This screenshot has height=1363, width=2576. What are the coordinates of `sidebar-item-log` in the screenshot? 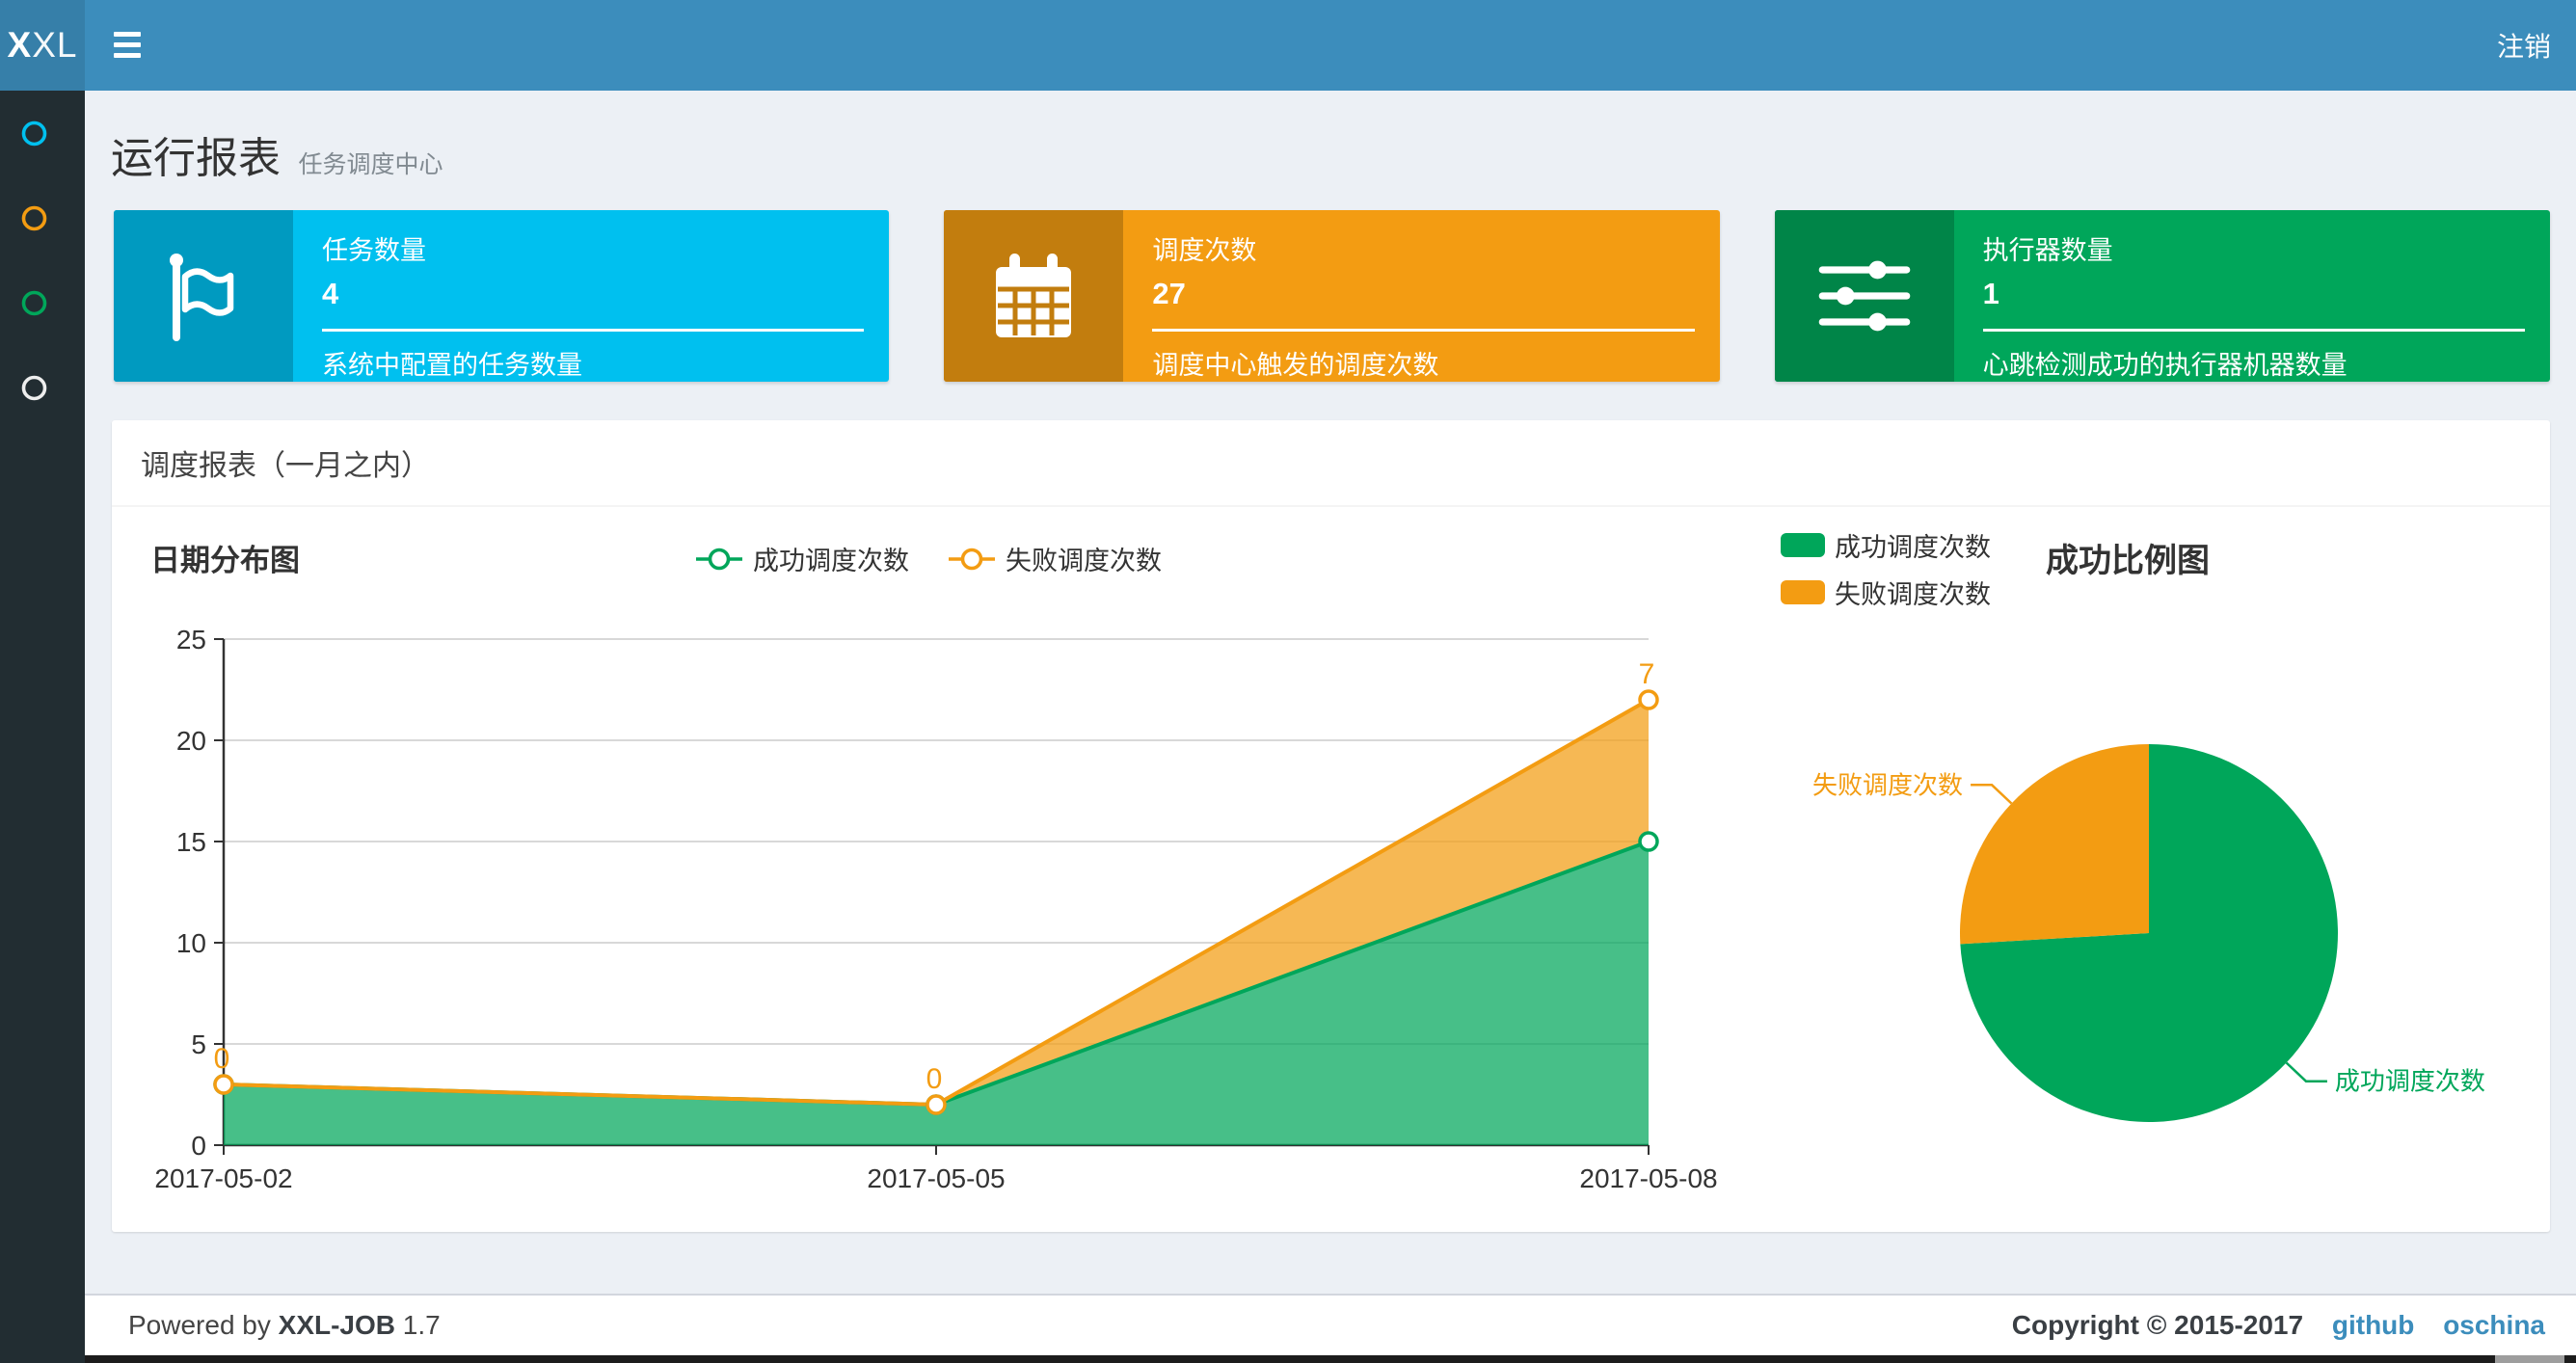 It's located at (42, 302).